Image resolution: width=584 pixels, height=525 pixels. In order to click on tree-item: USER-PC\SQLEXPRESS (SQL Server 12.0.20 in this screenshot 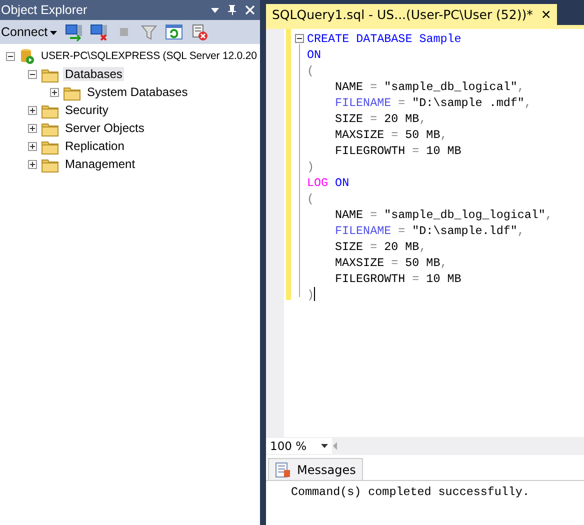, I will do `click(149, 56)`.